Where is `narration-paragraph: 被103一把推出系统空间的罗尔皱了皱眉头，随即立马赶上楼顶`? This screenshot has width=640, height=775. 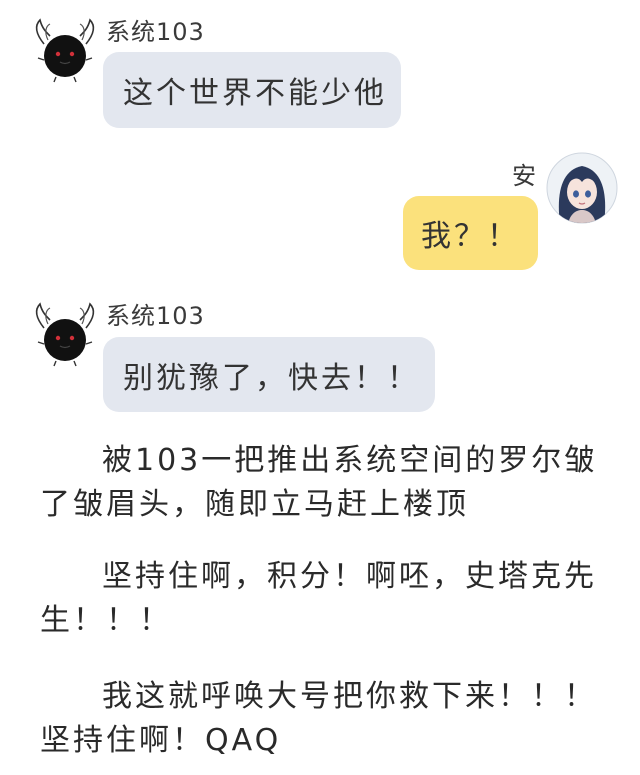 narration-paragraph: 被103一把推出系统空间的罗尔皱了皱眉头，随即立马赶上楼顶 is located at coordinates (319, 482).